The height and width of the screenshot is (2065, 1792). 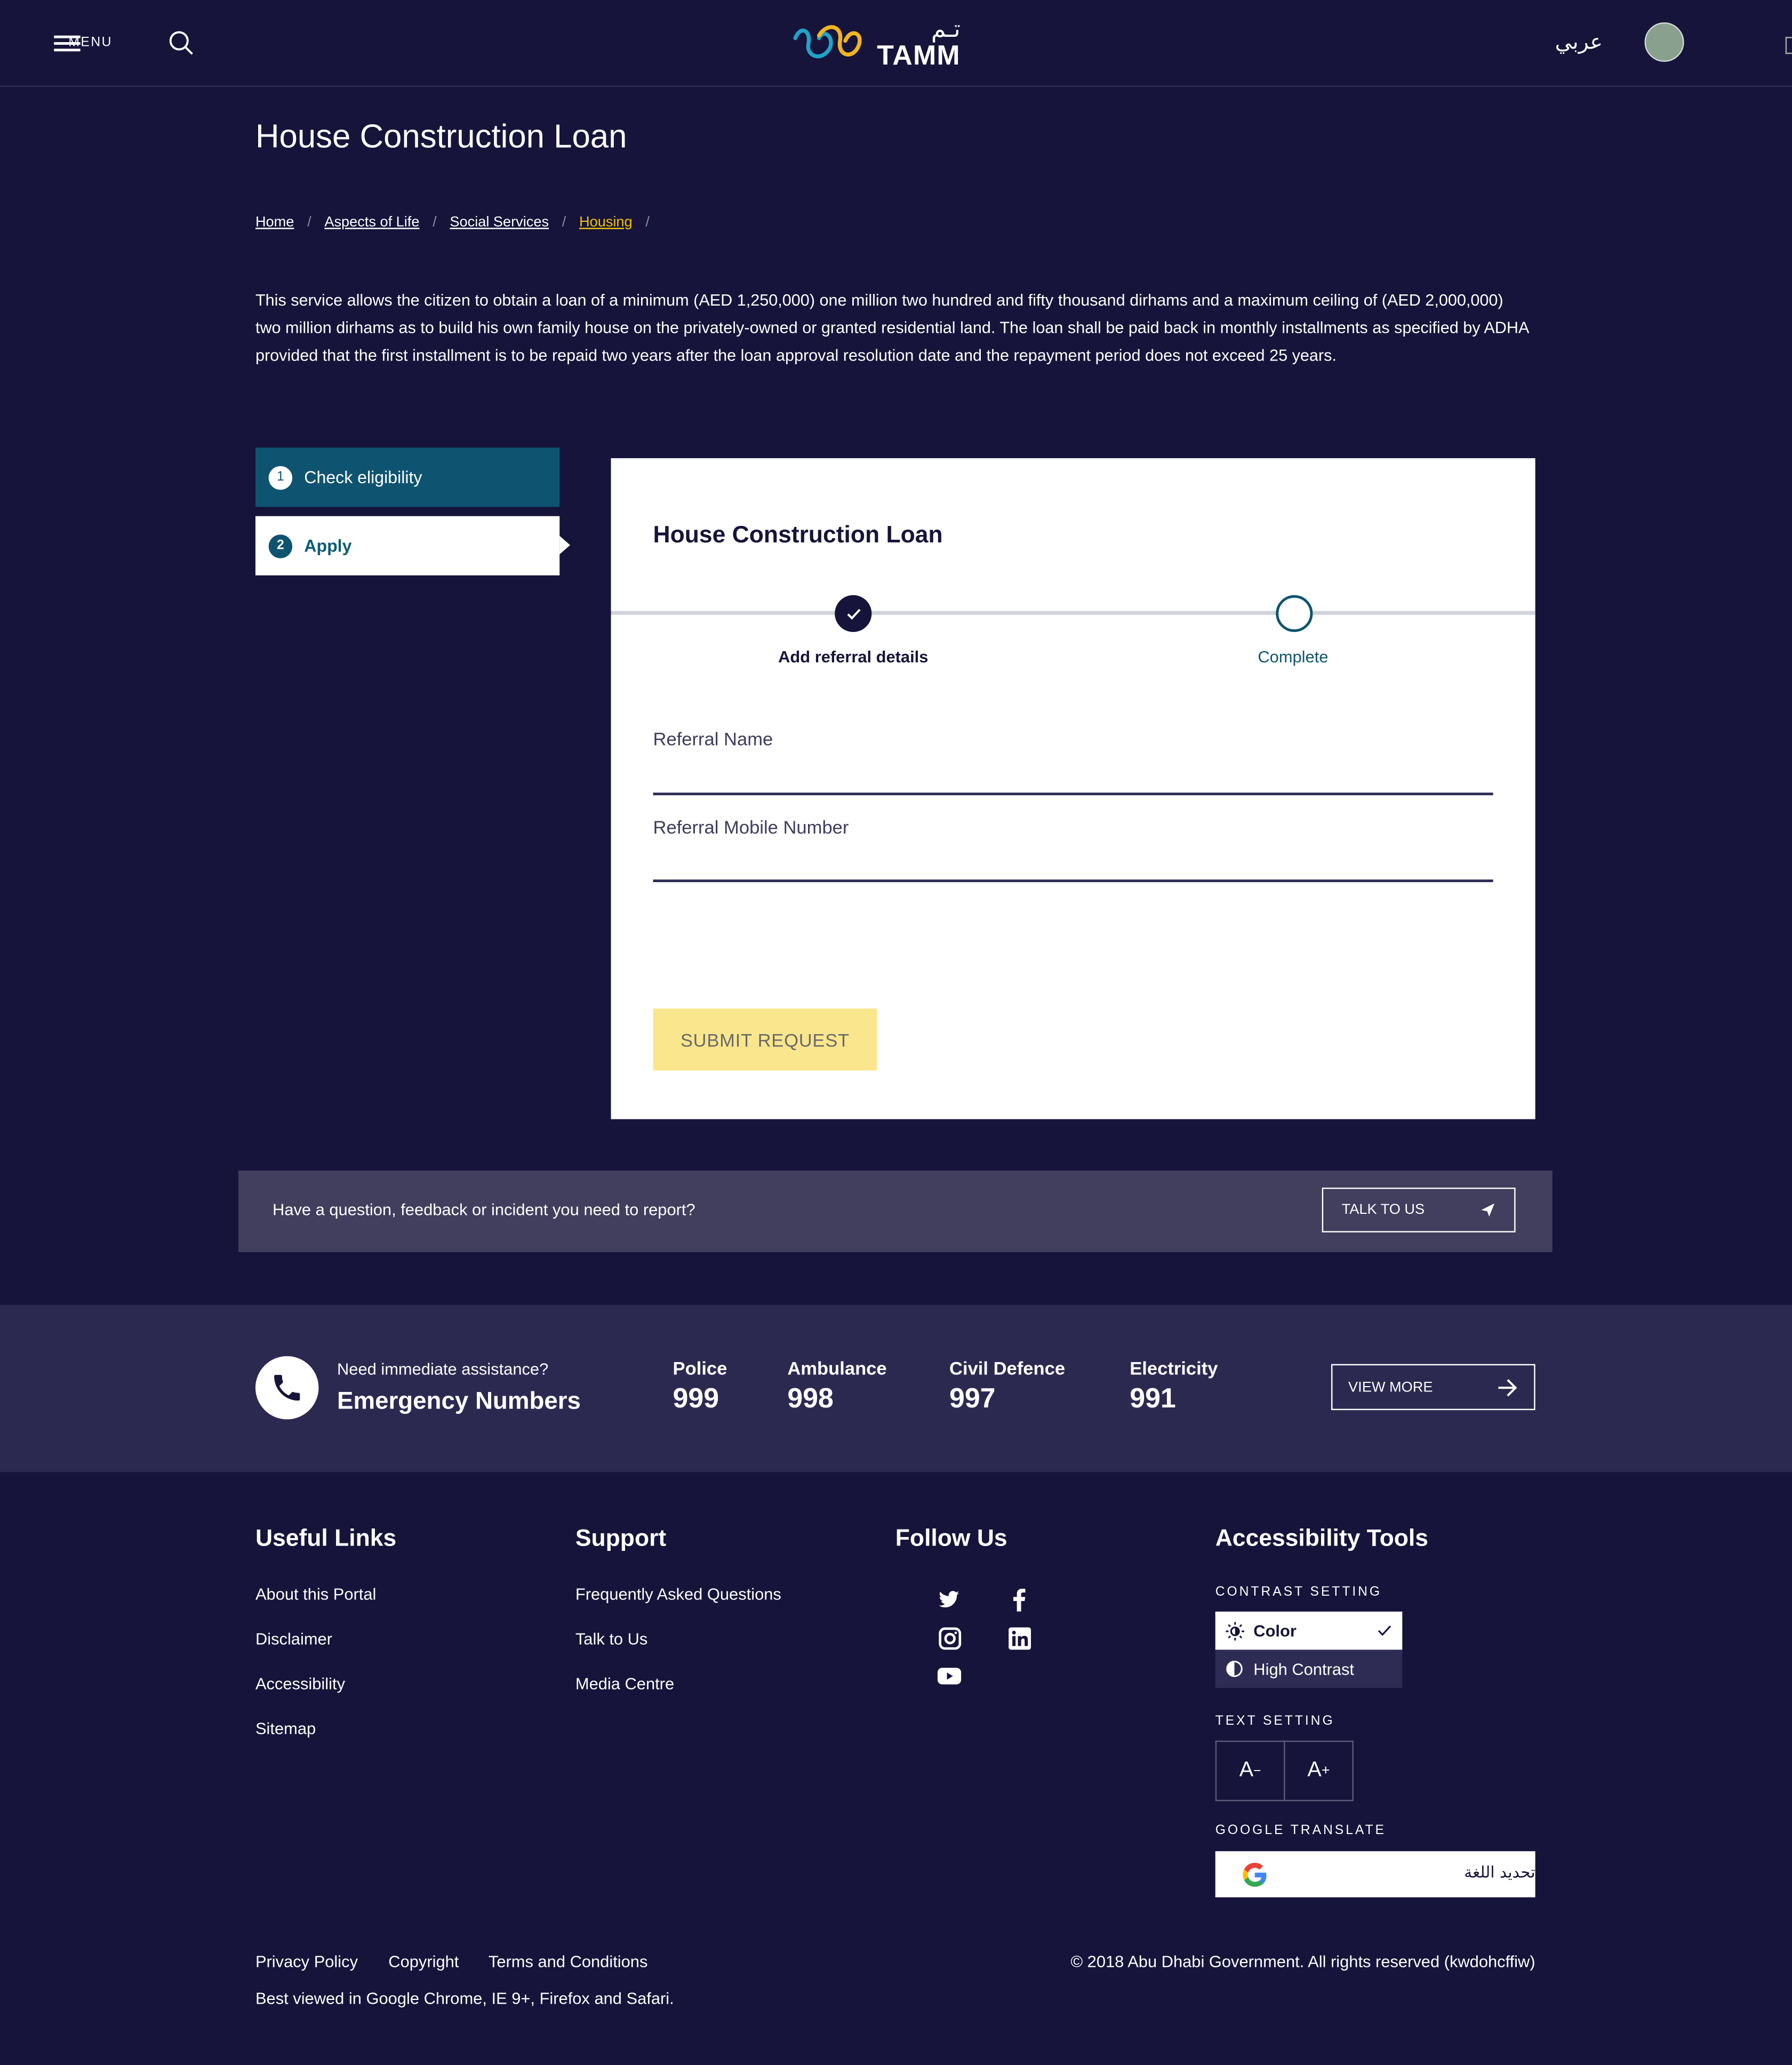 I want to click on service-number: 998, so click(x=810, y=1398).